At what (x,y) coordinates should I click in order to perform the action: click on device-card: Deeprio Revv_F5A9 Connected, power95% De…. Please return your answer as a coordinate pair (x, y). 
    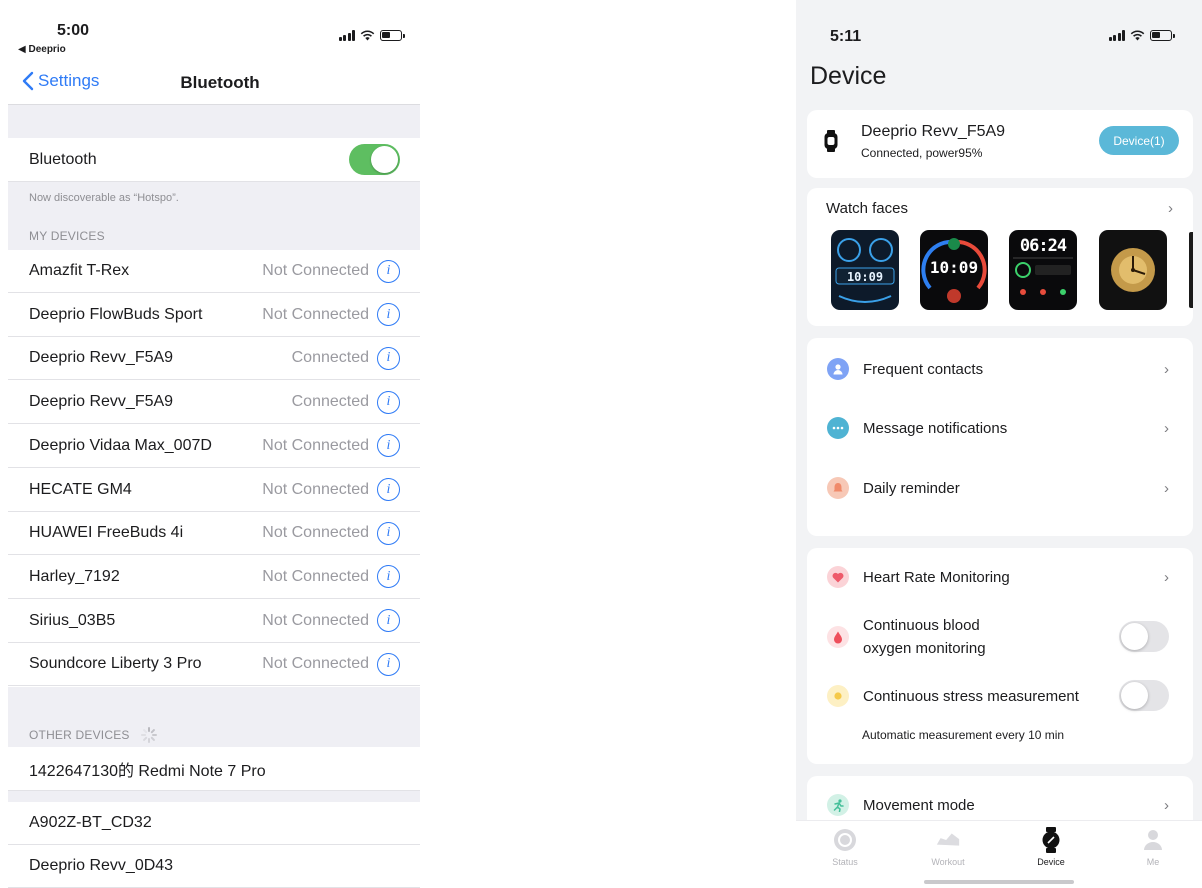
    Looking at the image, I should click on (1000, 144).